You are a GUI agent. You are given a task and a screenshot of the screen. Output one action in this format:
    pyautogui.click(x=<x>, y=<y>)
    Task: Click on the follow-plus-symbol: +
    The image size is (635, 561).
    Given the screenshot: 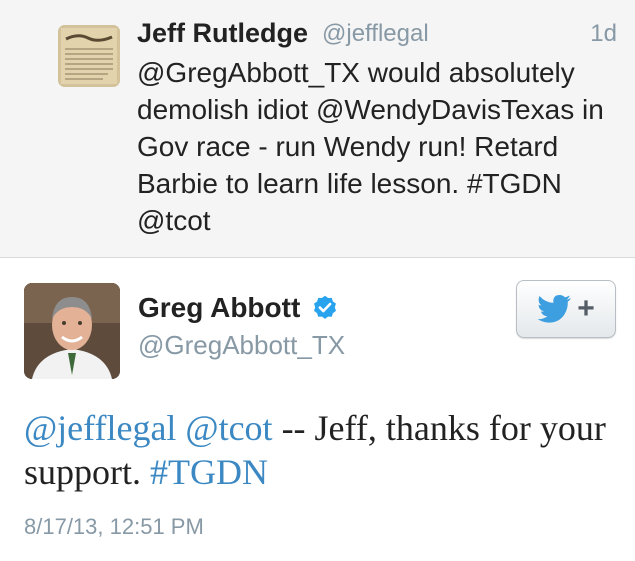 What is the action you would take?
    pyautogui.click(x=586, y=308)
    